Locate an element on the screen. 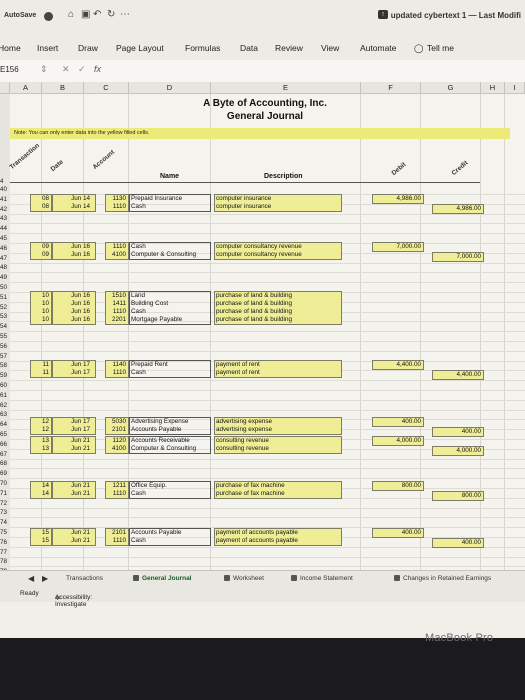  row-header: 72 is located at coordinates (5, 504).